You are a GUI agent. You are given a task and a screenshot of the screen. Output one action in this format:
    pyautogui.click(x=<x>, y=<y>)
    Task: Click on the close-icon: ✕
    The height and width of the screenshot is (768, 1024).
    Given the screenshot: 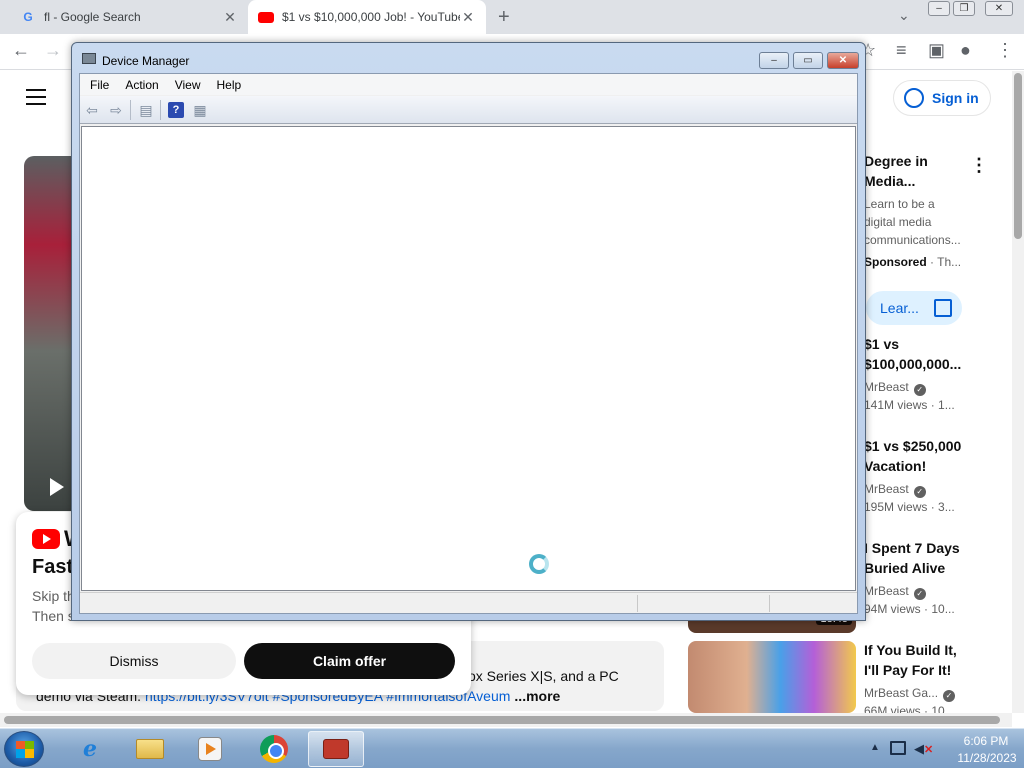 What is the action you would take?
    pyautogui.click(x=843, y=60)
    